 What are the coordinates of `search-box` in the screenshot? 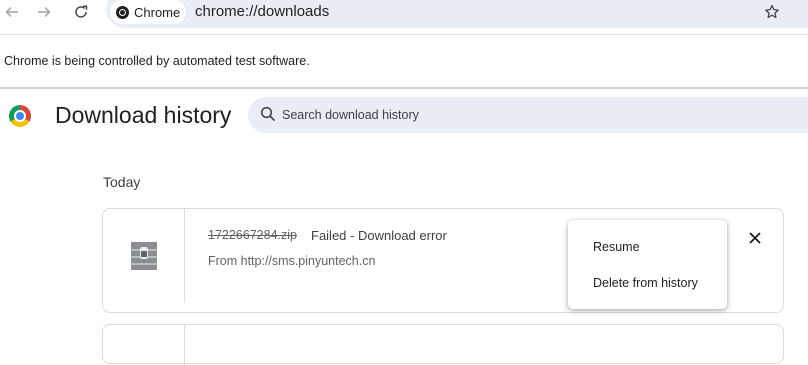 It's located at (528, 115).